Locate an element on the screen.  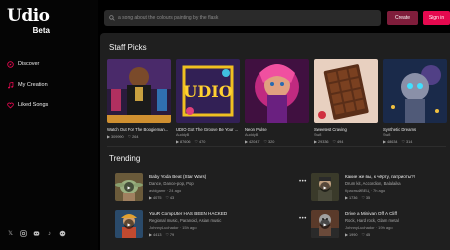
play-count: ▶ 4075 is located at coordinates (155, 198).